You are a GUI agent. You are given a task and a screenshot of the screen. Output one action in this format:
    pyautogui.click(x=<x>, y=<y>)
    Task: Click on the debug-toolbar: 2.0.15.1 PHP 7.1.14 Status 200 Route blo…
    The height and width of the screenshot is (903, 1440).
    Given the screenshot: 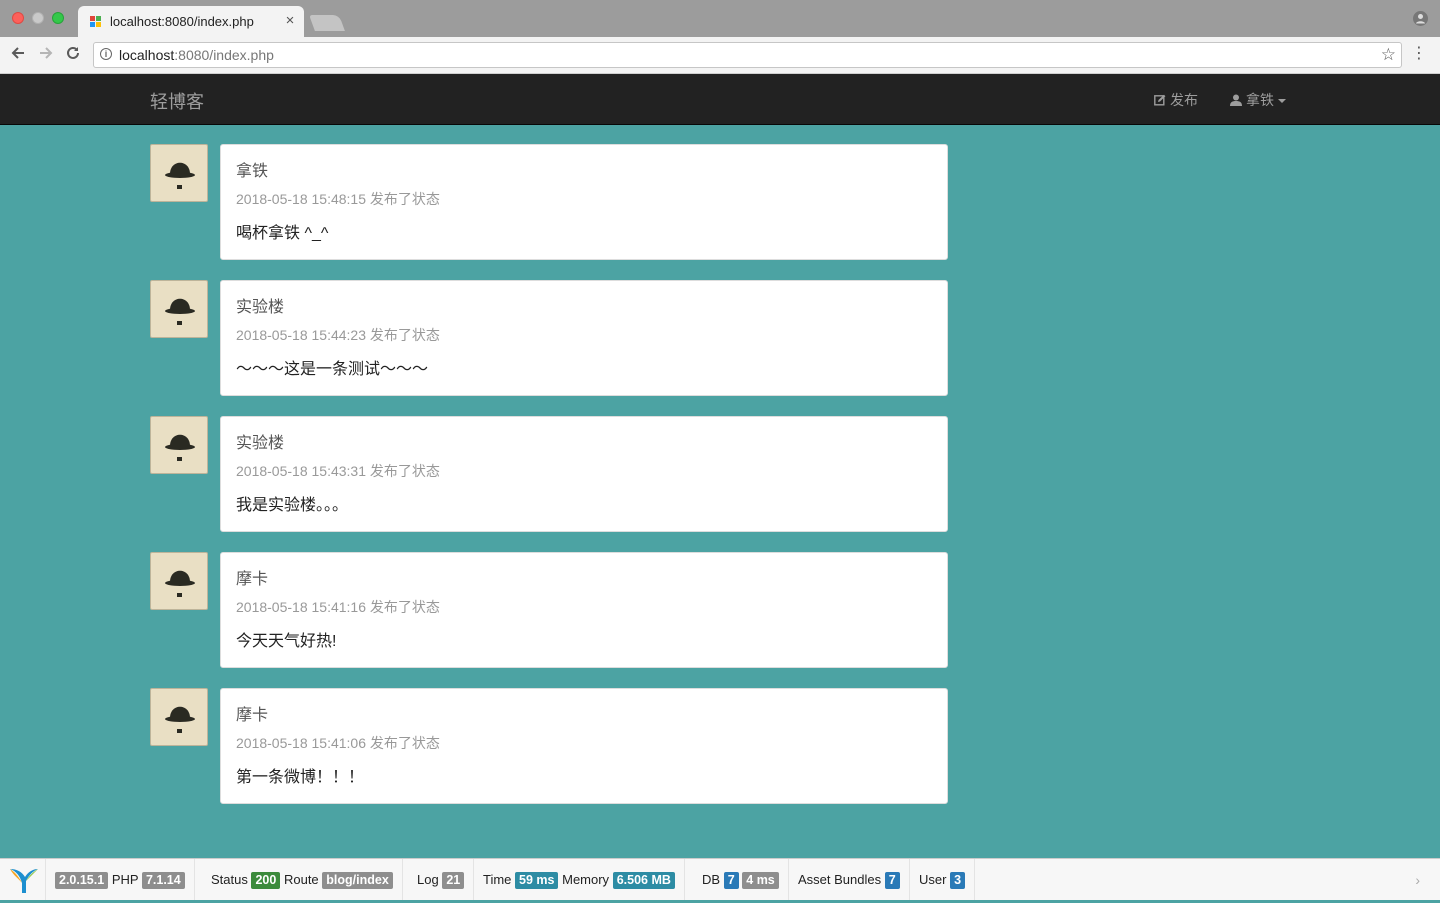 What is the action you would take?
    pyautogui.click(x=720, y=879)
    